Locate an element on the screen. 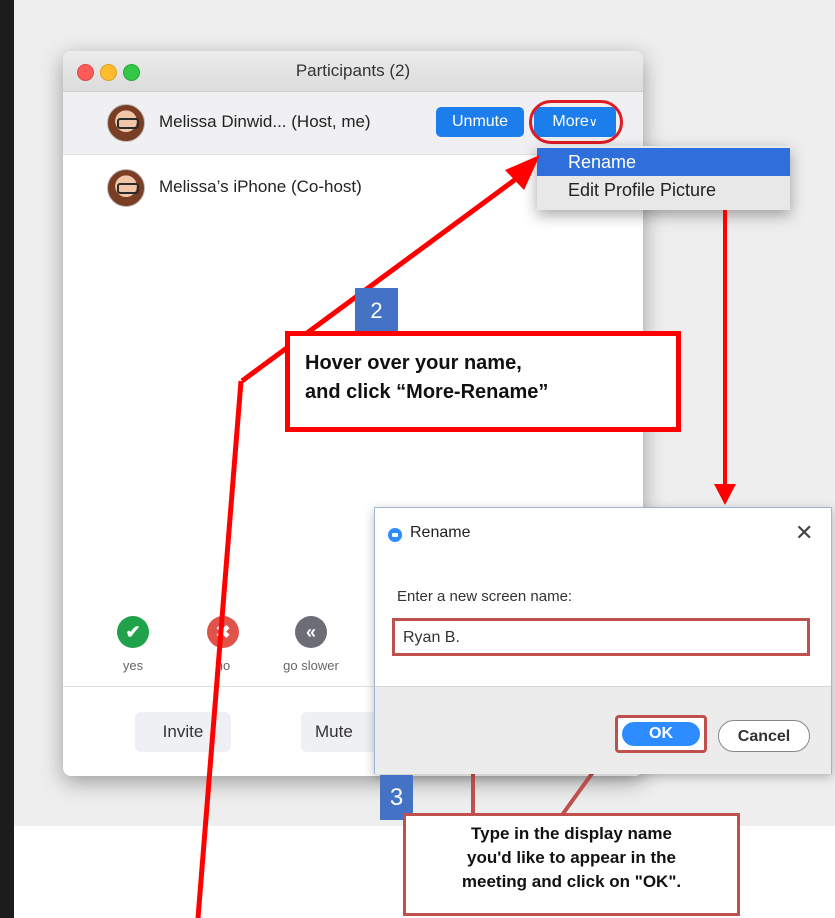 Image resolution: width=835 pixels, height=918 pixels. dialog-footer: OK Cancel is located at coordinates (603, 730).